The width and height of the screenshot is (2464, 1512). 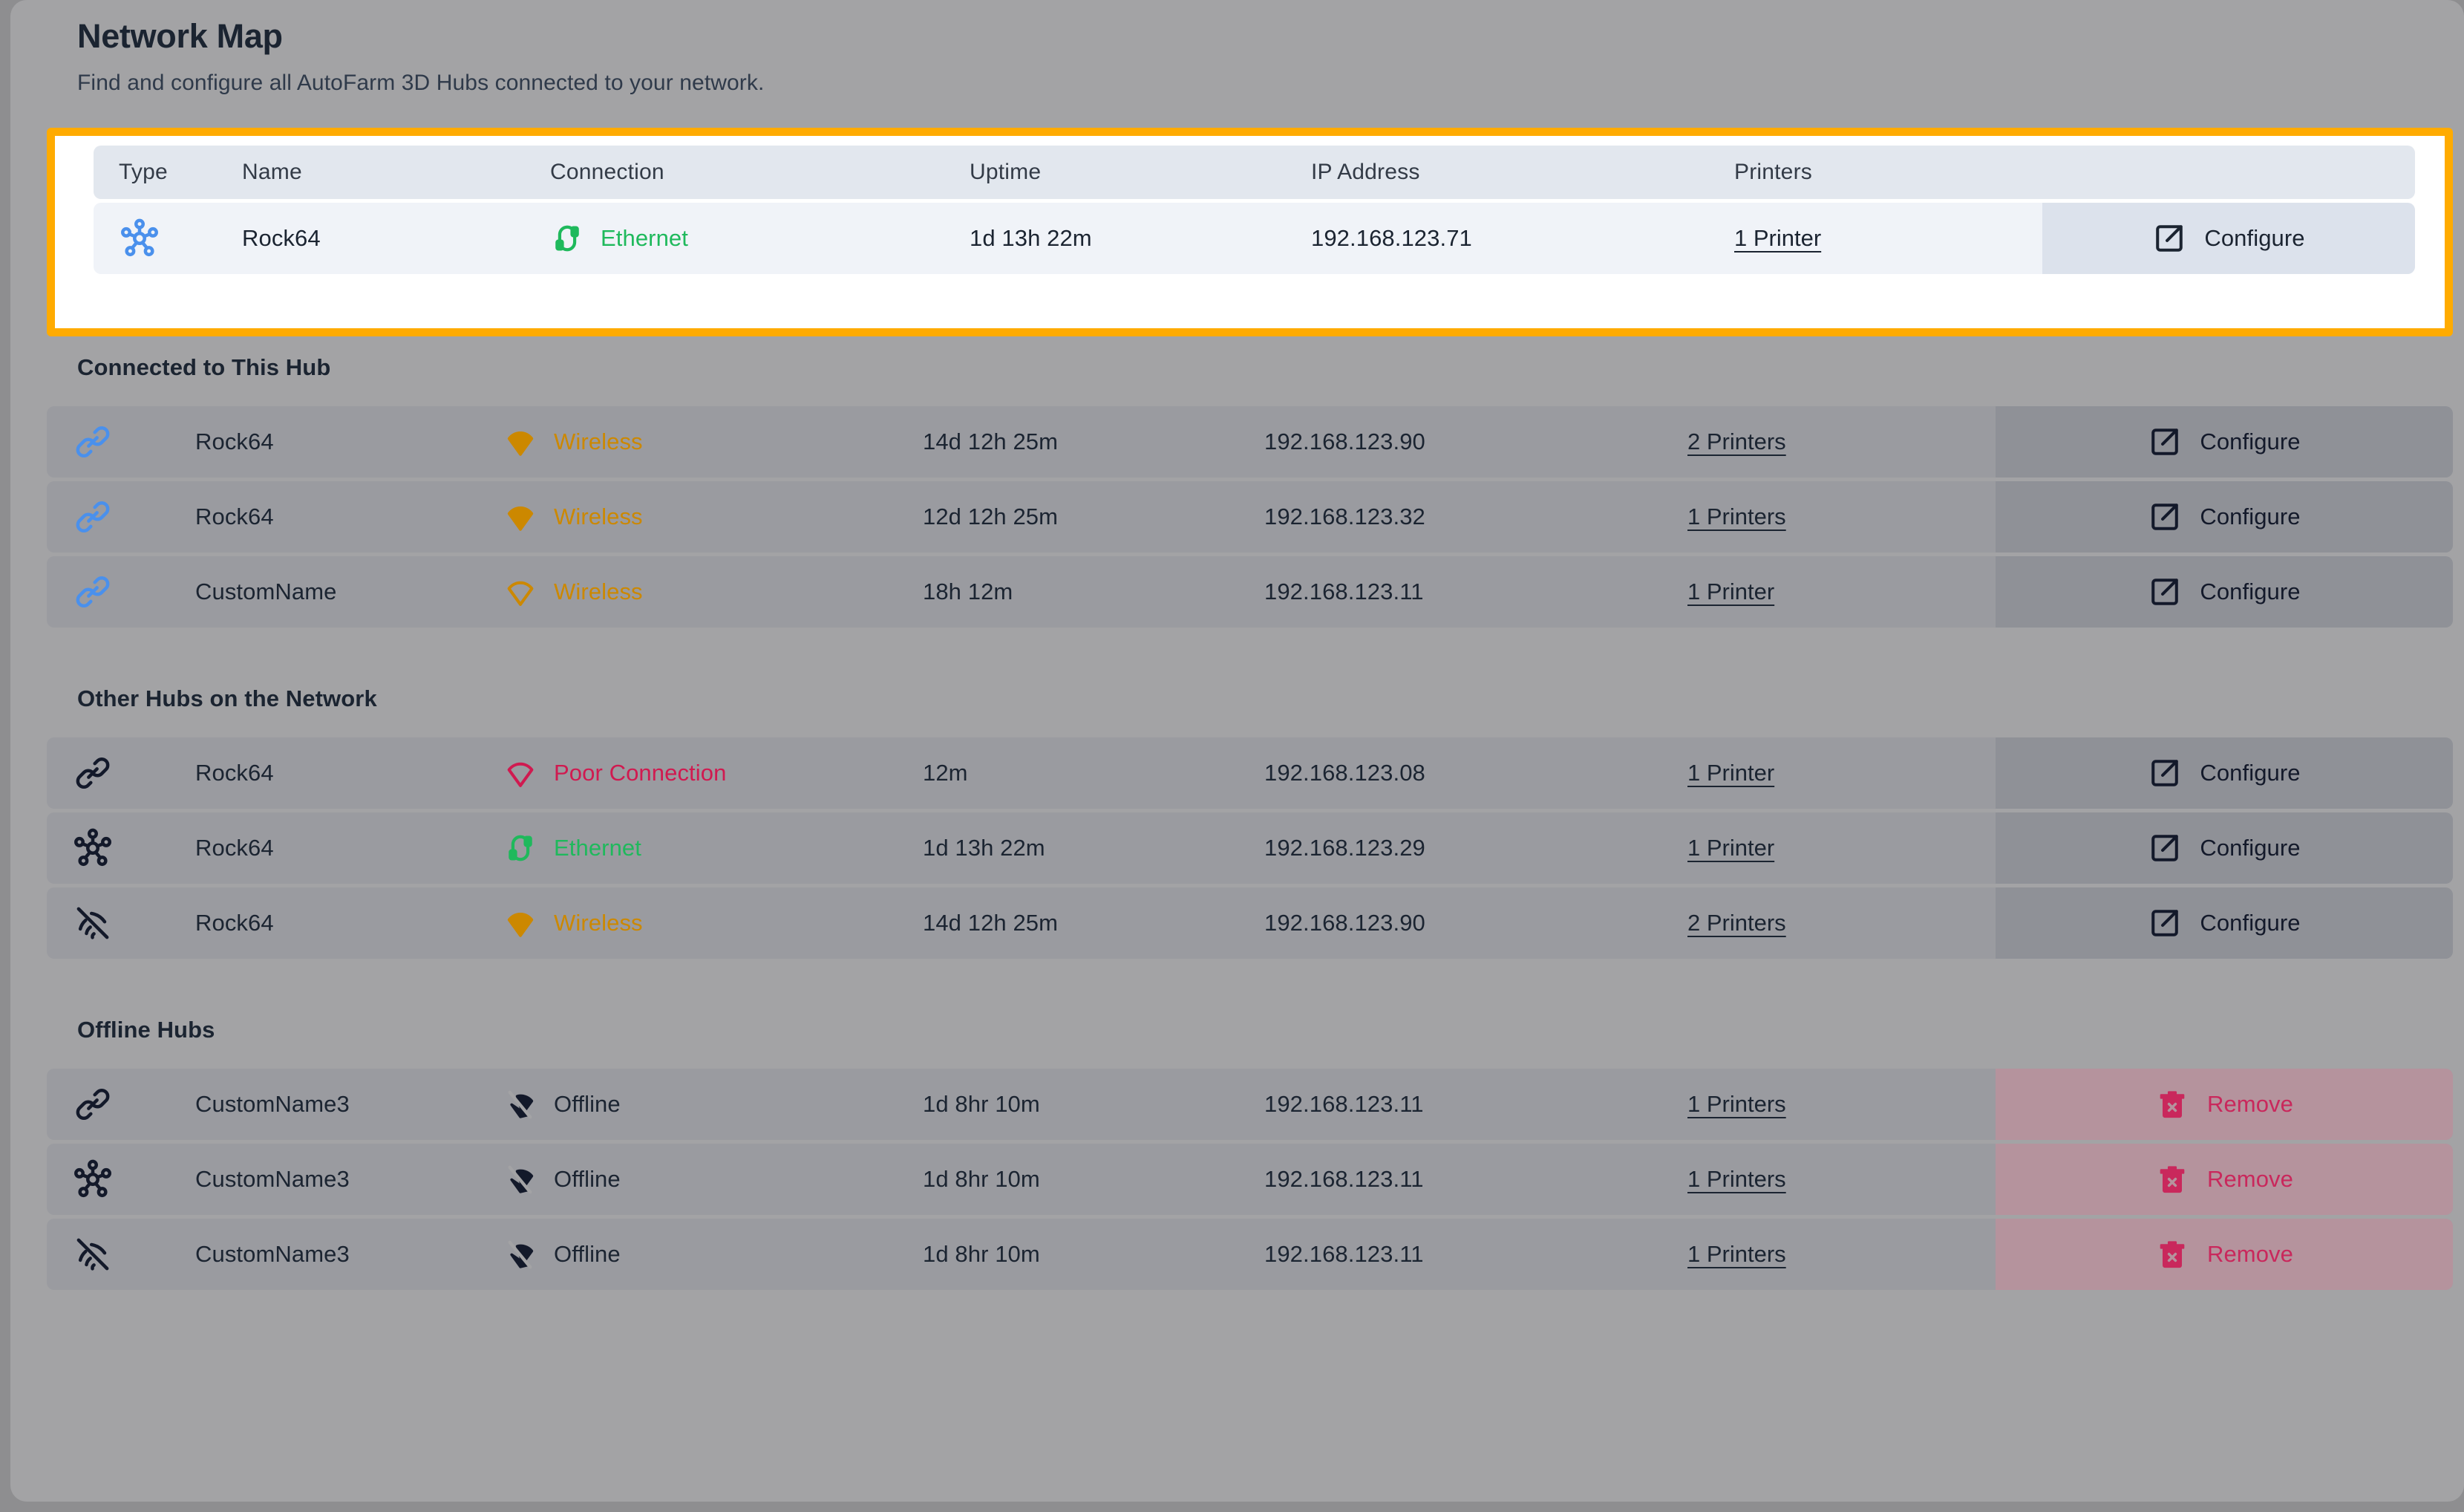 I want to click on remove-button-label: Remove, so click(x=2250, y=1104).